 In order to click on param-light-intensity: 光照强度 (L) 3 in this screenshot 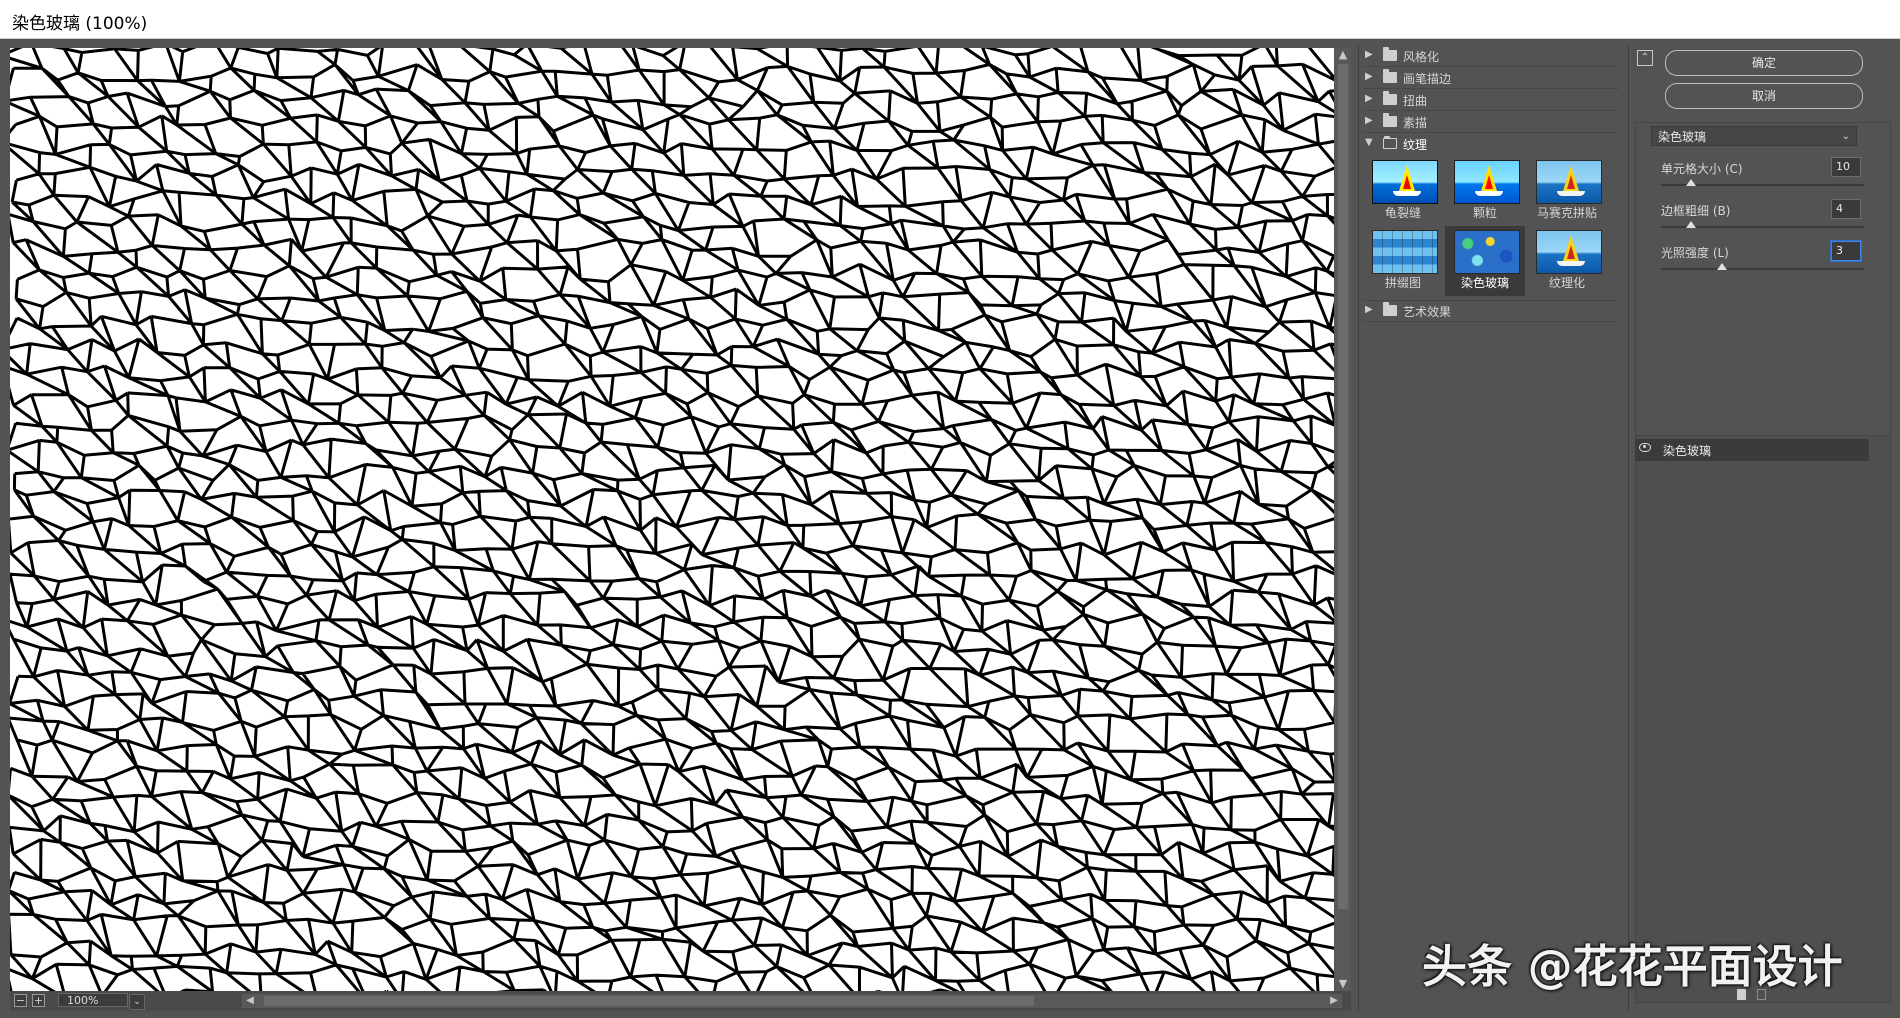, I will do `click(1762, 262)`.